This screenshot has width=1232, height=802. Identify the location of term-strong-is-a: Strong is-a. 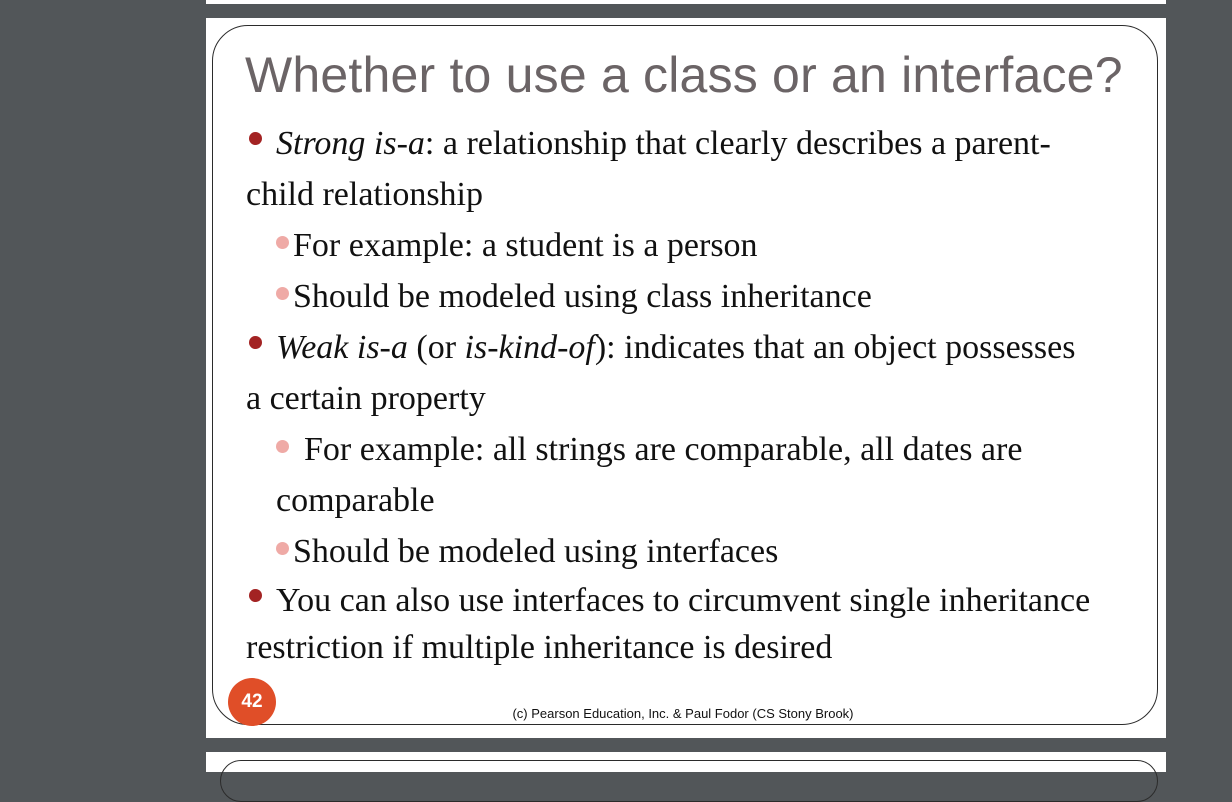
(350, 143).